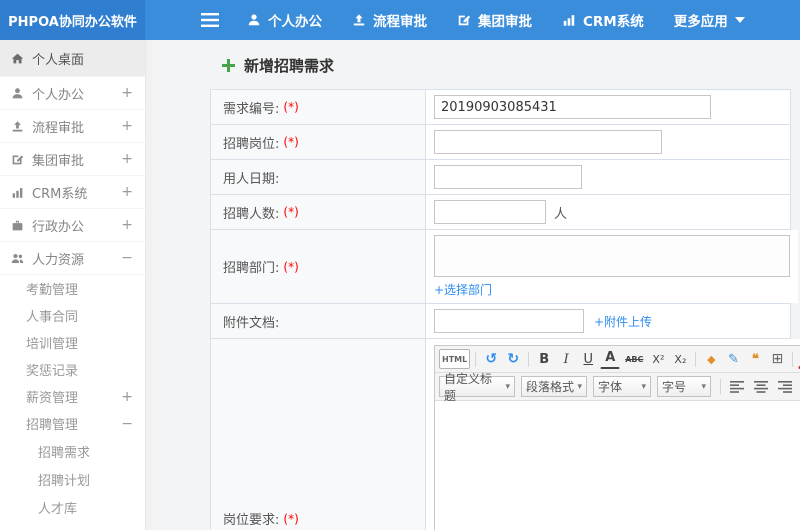  I want to click on sidebar-item-label: 招聘管理, so click(52, 425).